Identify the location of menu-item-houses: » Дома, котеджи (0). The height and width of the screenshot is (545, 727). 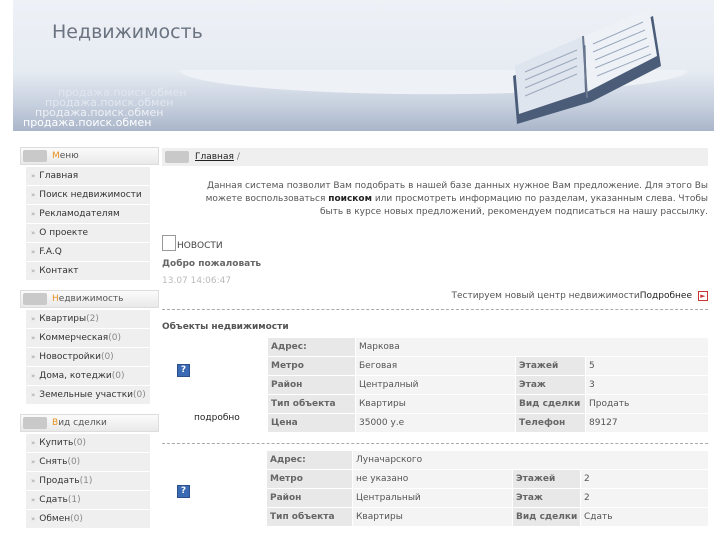
(88, 376).